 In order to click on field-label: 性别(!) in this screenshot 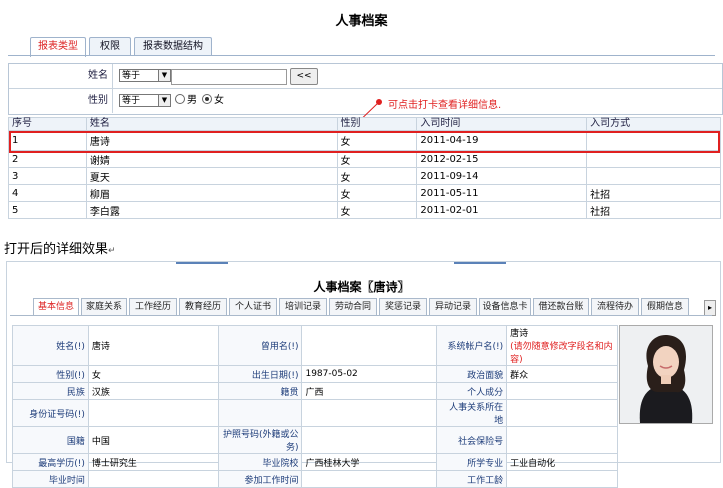, I will do `click(50, 374)`.